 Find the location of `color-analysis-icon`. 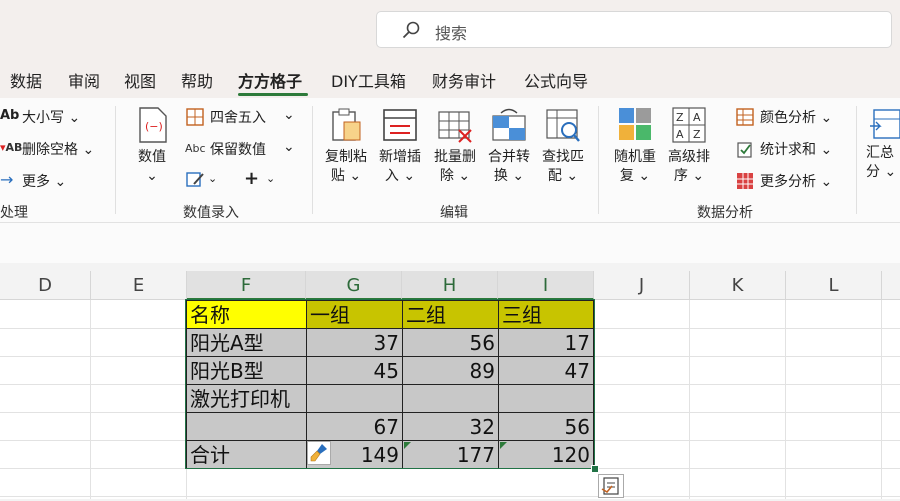

color-analysis-icon is located at coordinates (745, 117).